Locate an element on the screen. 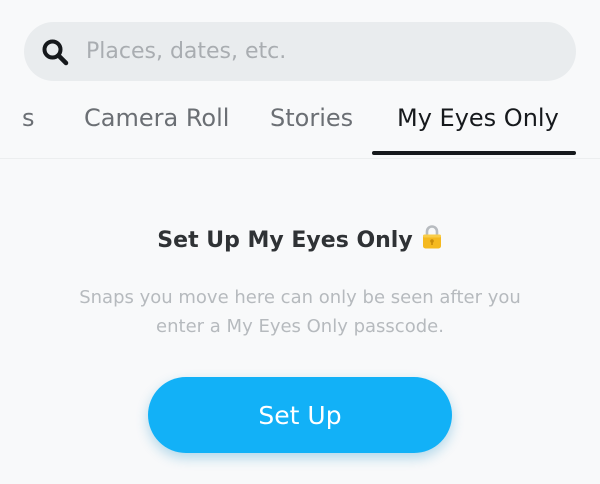 The height and width of the screenshot is (484, 600). tab-bar: s Camera Roll Stories My Eyes Only is located at coordinates (300, 127).